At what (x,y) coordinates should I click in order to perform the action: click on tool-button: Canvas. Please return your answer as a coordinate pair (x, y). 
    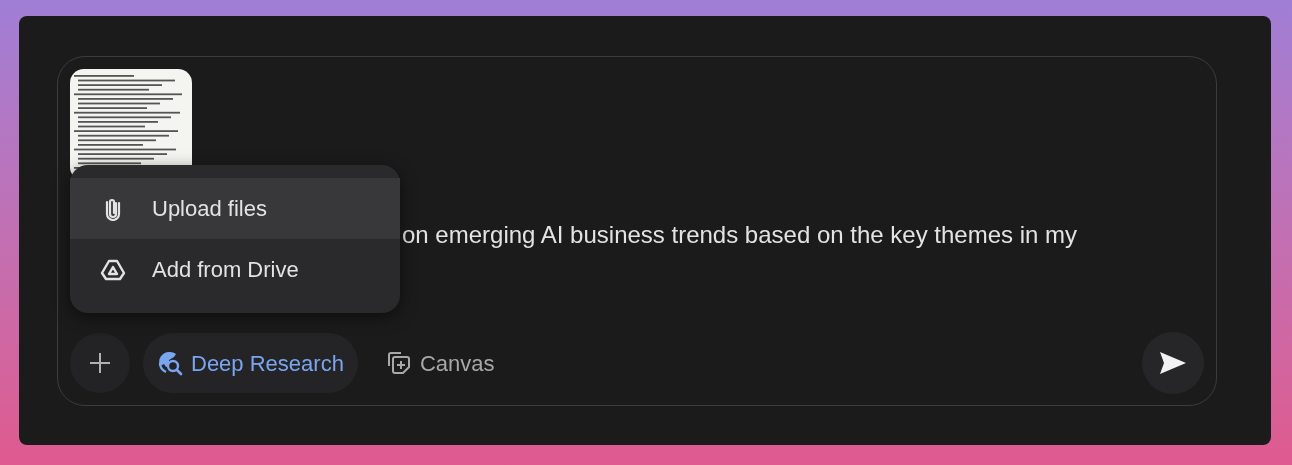
    Looking at the image, I should click on (440, 363).